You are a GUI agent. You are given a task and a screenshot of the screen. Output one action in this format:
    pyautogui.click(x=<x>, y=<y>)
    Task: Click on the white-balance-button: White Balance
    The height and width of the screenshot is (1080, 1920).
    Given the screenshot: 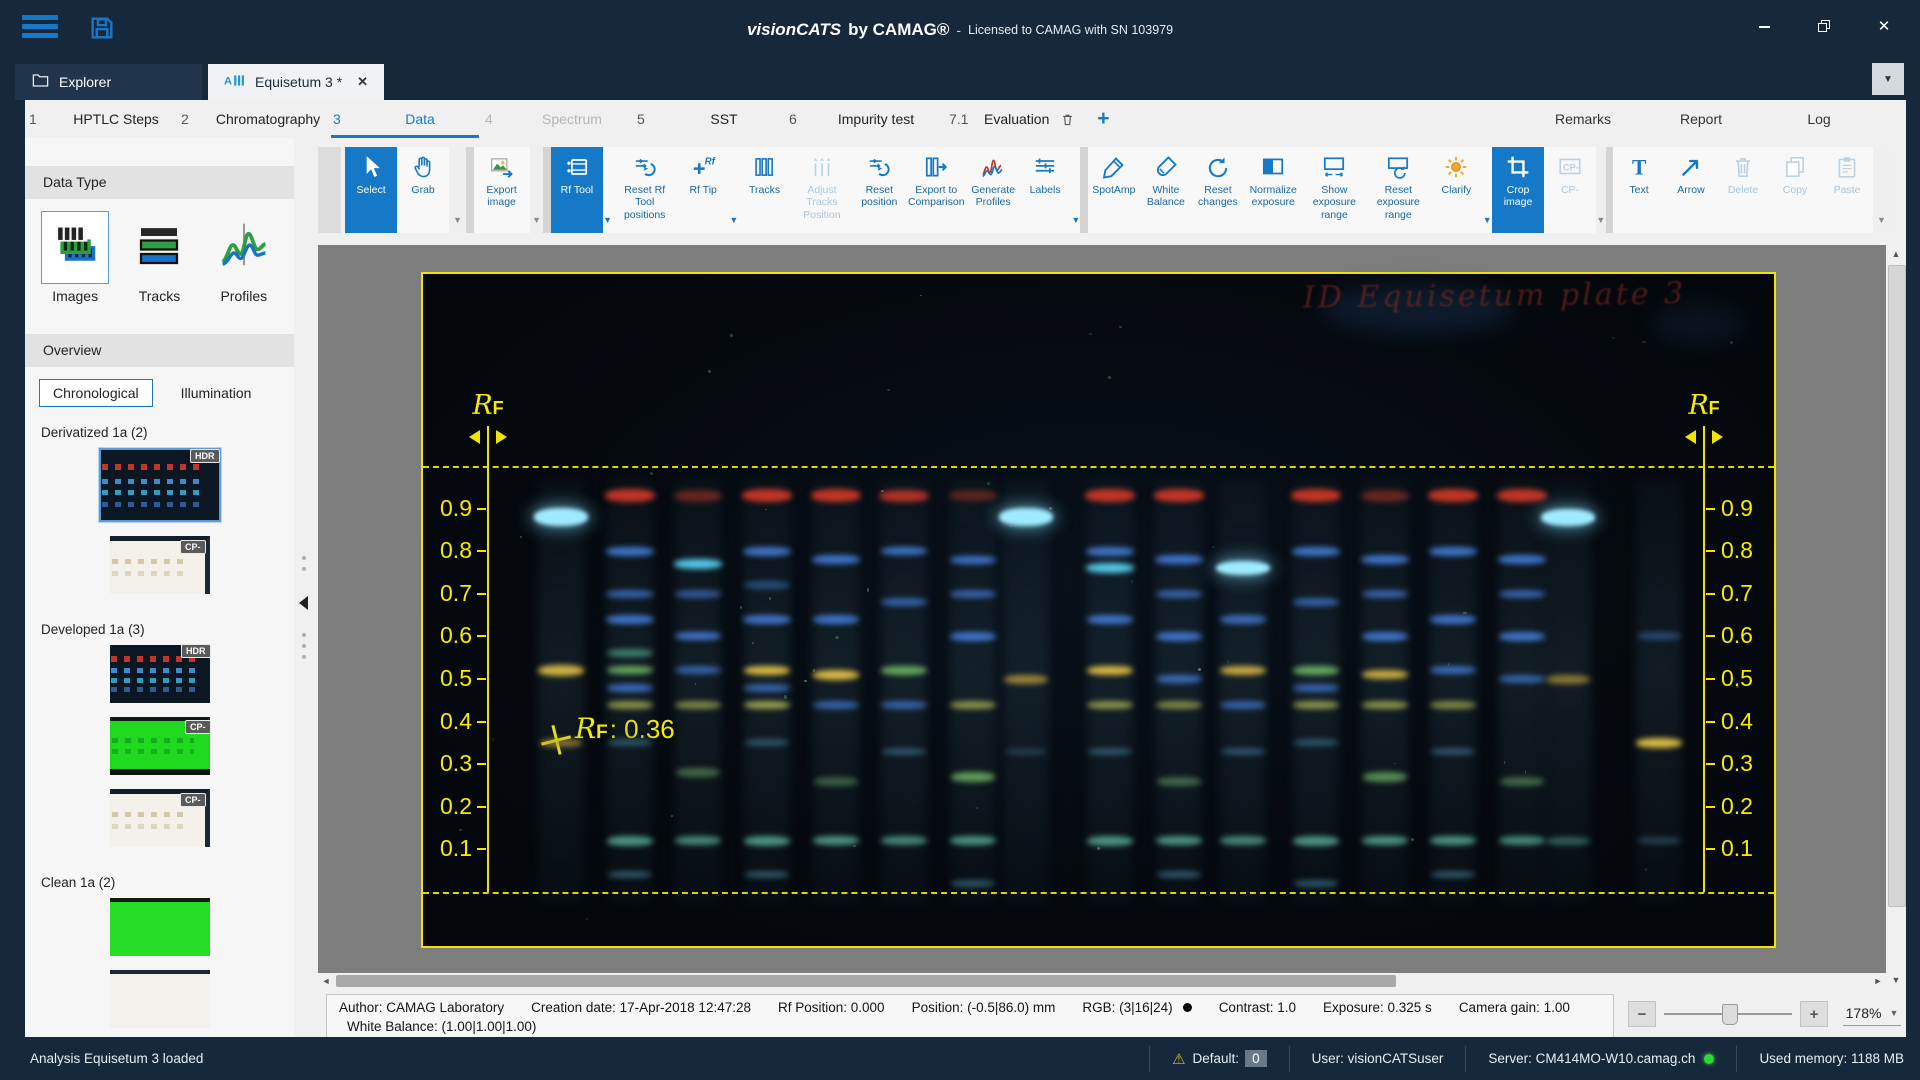 What is the action you would take?
    pyautogui.click(x=1166, y=190)
    